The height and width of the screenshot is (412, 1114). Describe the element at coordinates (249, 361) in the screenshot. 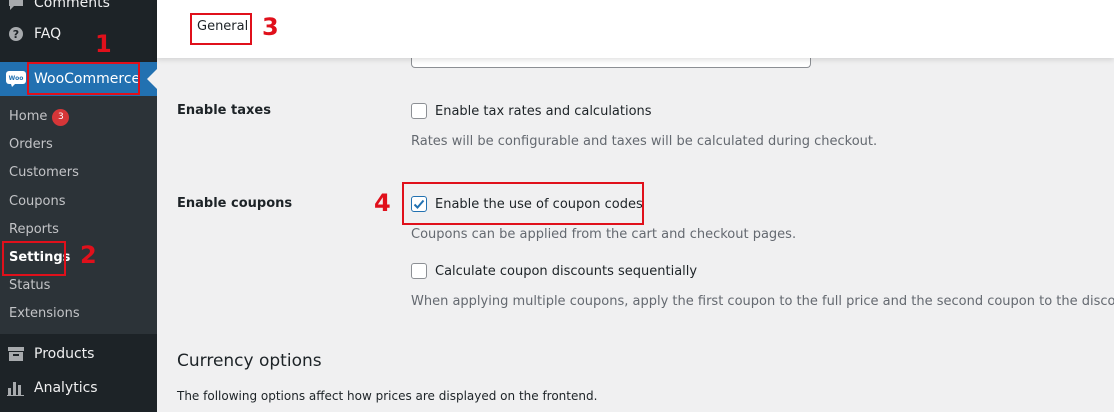

I see `currency-options-heading: Currency options` at that location.